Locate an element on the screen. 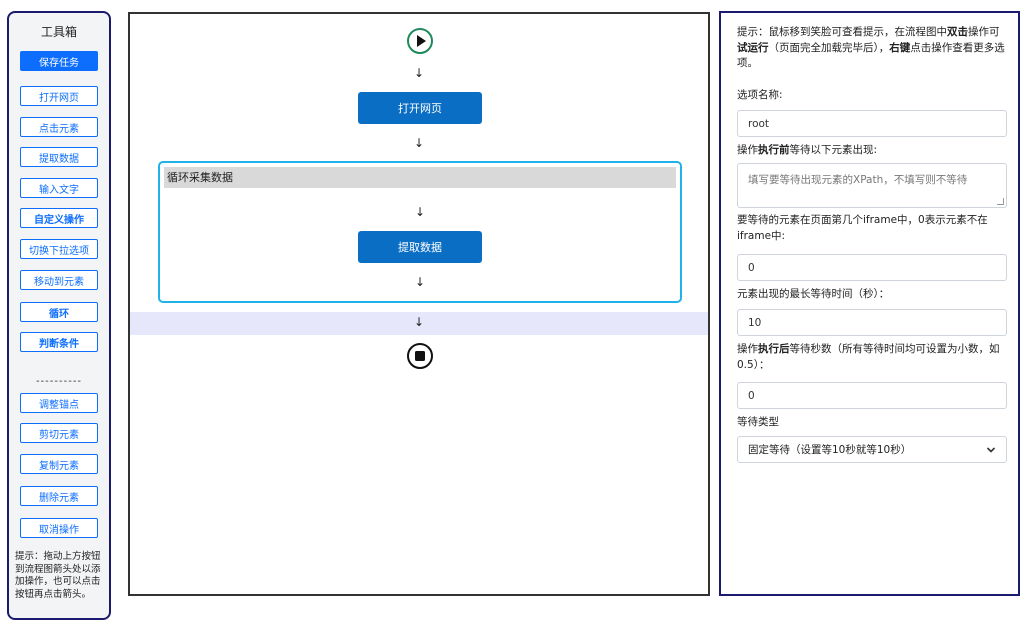 The width and height of the screenshot is (1024, 638). end-icon is located at coordinates (420, 356).